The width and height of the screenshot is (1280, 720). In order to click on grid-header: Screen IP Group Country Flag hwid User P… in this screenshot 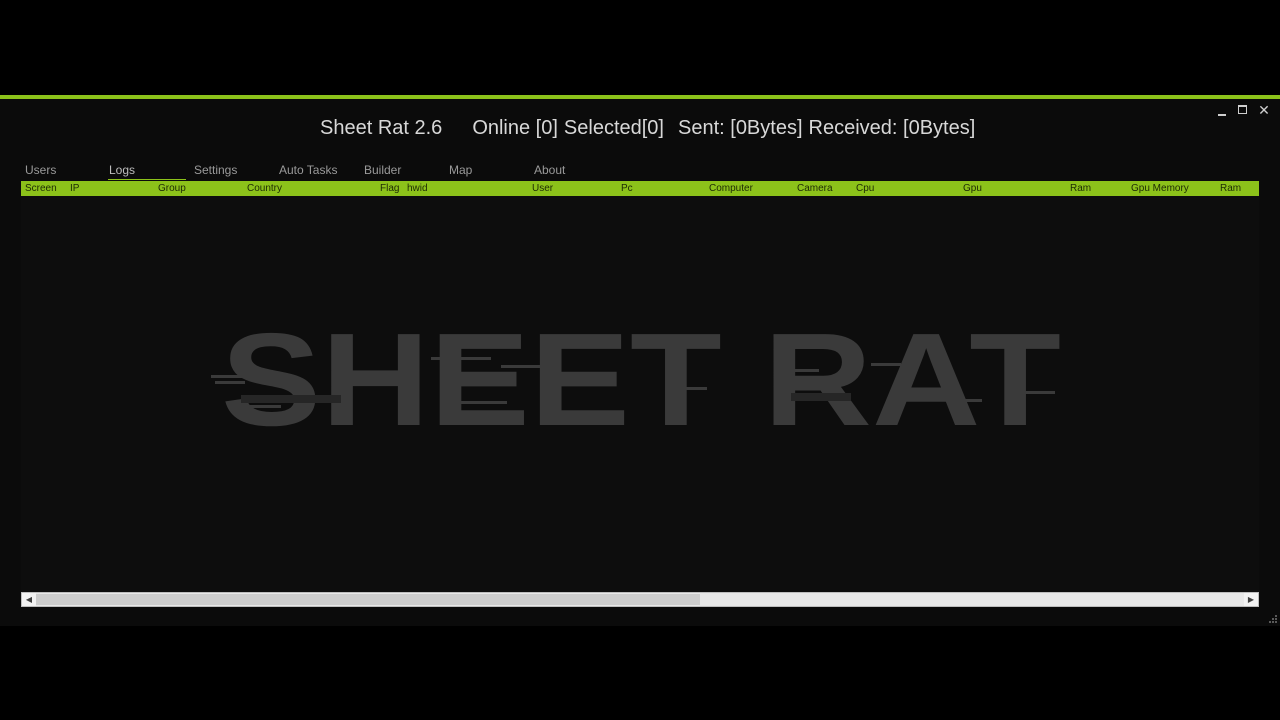, I will do `click(640, 188)`.